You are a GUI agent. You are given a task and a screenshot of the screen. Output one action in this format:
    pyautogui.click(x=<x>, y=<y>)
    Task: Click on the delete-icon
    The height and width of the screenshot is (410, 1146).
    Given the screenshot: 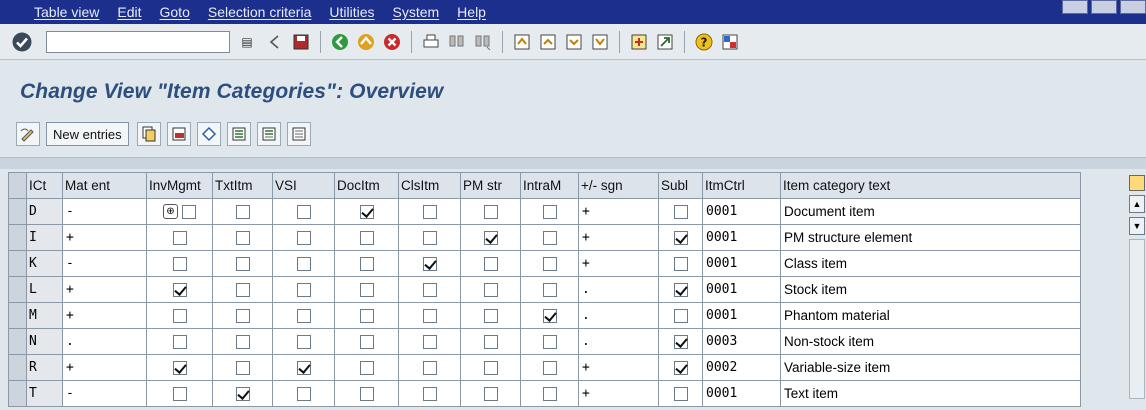 What is the action you would take?
    pyautogui.click(x=178, y=134)
    